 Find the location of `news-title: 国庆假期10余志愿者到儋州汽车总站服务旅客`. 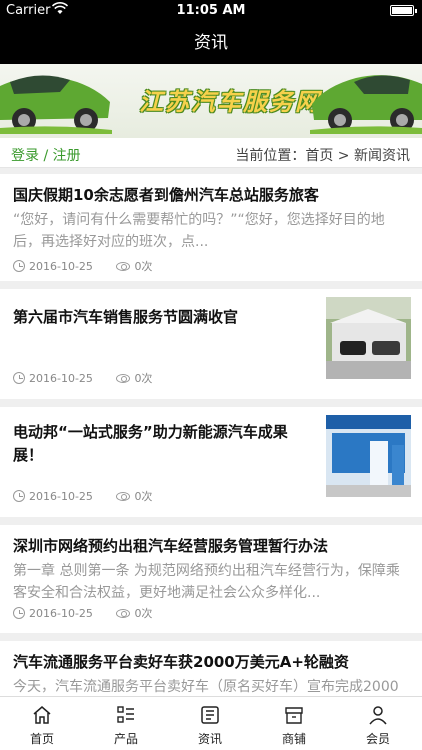

news-title: 国庆假期10余志愿者到儋州汽车总站服务旅客 is located at coordinates (166, 195).